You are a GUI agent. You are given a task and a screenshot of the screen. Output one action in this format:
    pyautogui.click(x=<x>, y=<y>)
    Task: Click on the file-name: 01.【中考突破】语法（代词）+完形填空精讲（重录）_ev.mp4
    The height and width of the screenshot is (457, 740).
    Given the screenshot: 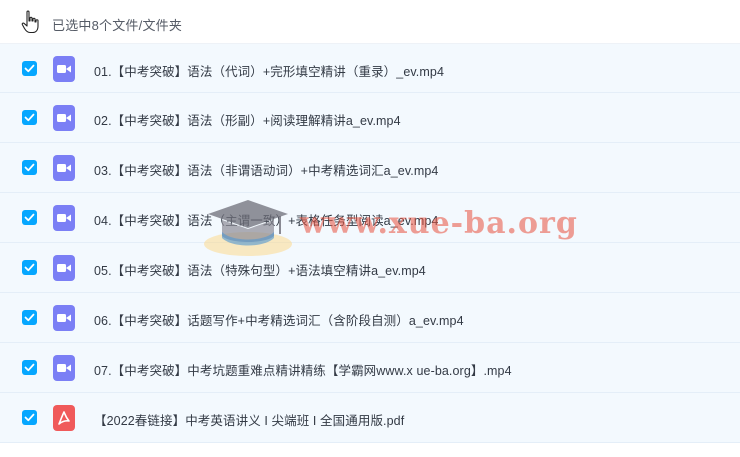 What is the action you would take?
    pyautogui.click(x=269, y=70)
    